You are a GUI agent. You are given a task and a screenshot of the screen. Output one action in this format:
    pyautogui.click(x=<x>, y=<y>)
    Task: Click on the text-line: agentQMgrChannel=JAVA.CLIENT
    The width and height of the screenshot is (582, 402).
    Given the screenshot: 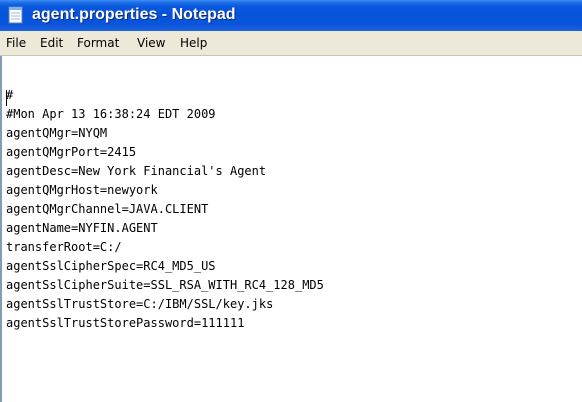 What is the action you would take?
    pyautogui.click(x=165, y=209)
    